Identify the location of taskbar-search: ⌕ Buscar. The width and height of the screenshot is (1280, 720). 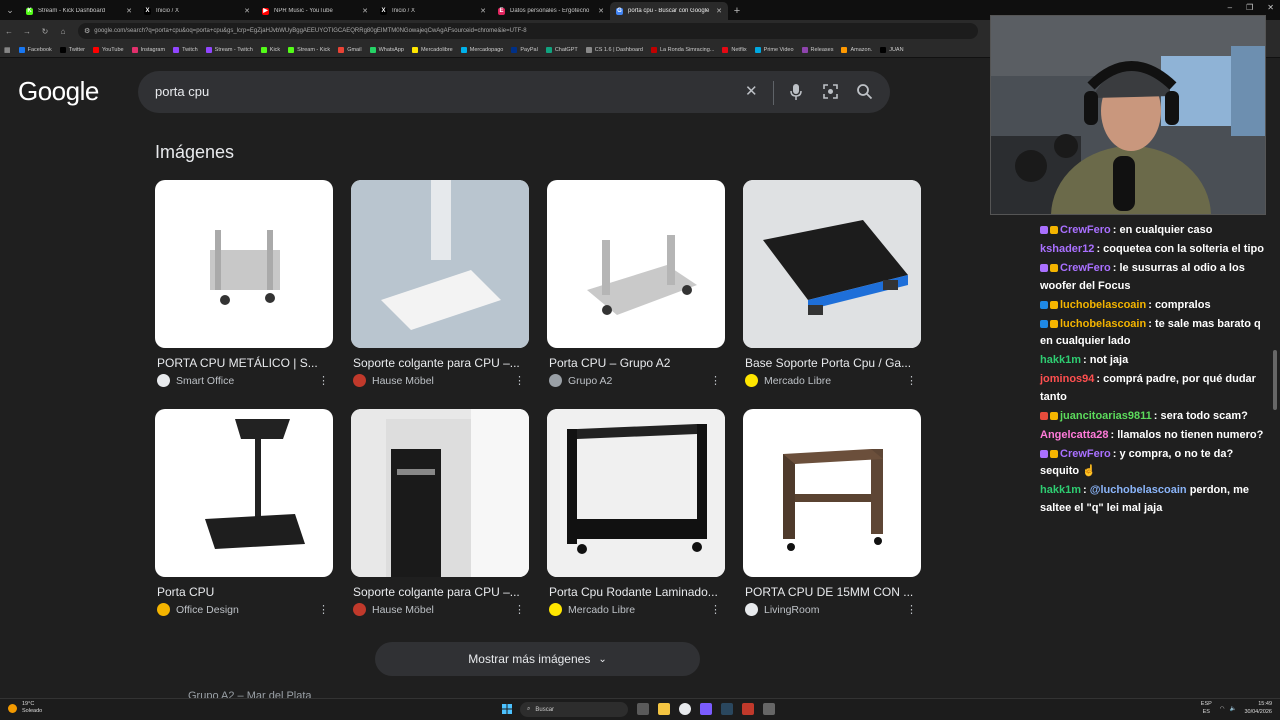
(574, 709).